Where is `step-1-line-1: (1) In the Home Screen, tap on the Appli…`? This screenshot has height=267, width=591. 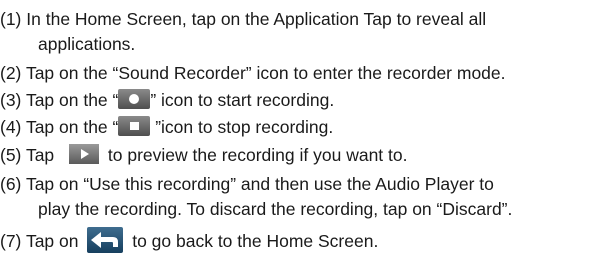 step-1-line-1: (1) In the Home Screen, tap on the Appli… is located at coordinates (243, 19).